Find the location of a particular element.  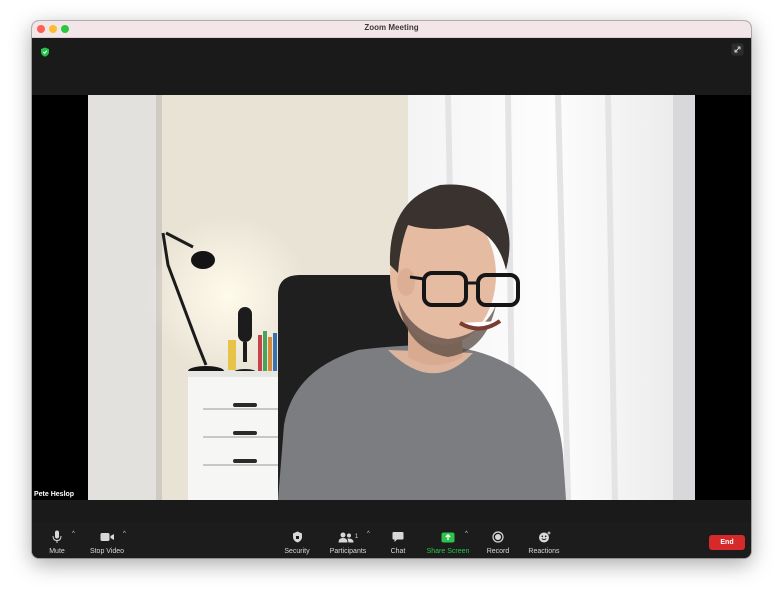

reactions-button: Reactions is located at coordinates (544, 540).